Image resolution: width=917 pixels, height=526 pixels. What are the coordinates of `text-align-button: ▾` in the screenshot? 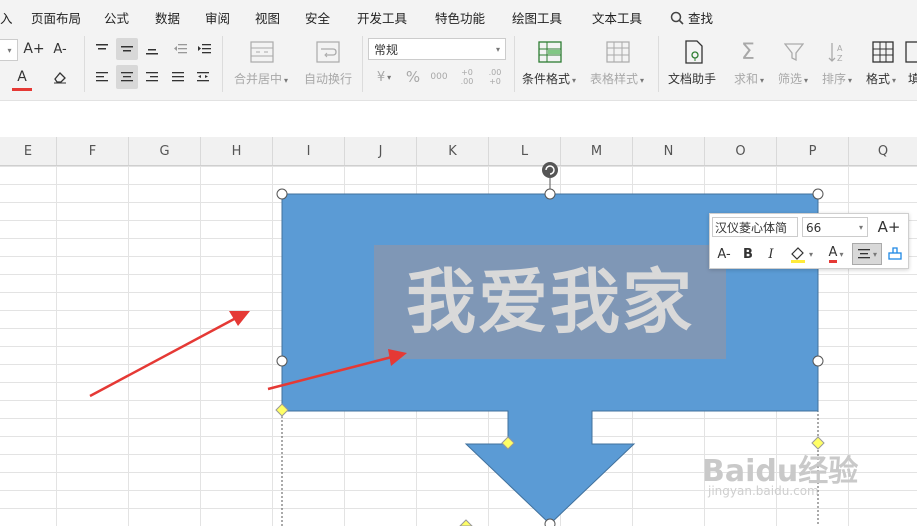 It's located at (867, 254).